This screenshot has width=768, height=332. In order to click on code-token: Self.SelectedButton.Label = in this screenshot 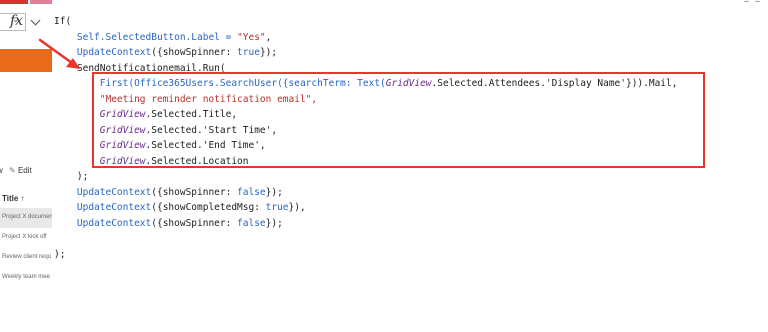, I will do `click(157, 37)`.